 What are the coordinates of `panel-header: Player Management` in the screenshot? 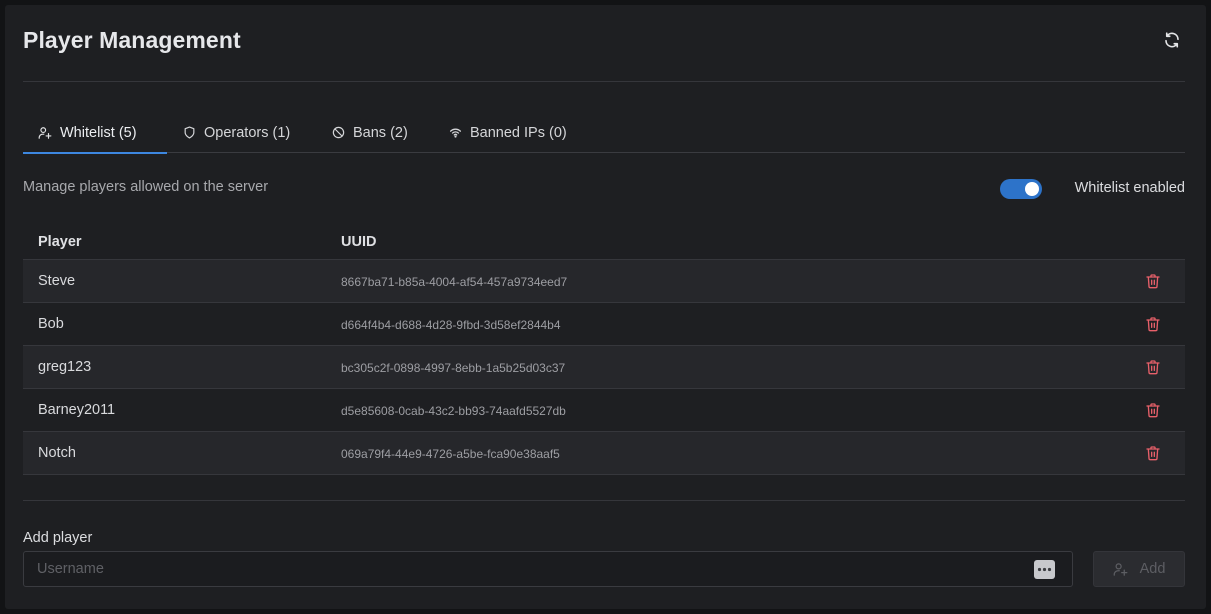 It's located at (604, 43).